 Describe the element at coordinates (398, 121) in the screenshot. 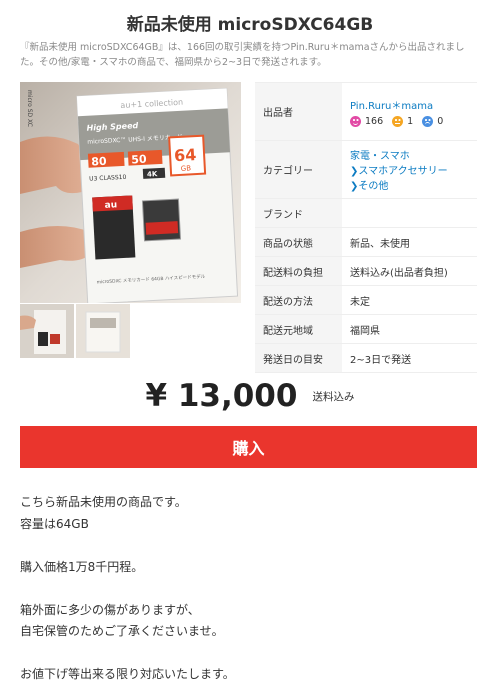

I see `normal-rating-icon` at that location.